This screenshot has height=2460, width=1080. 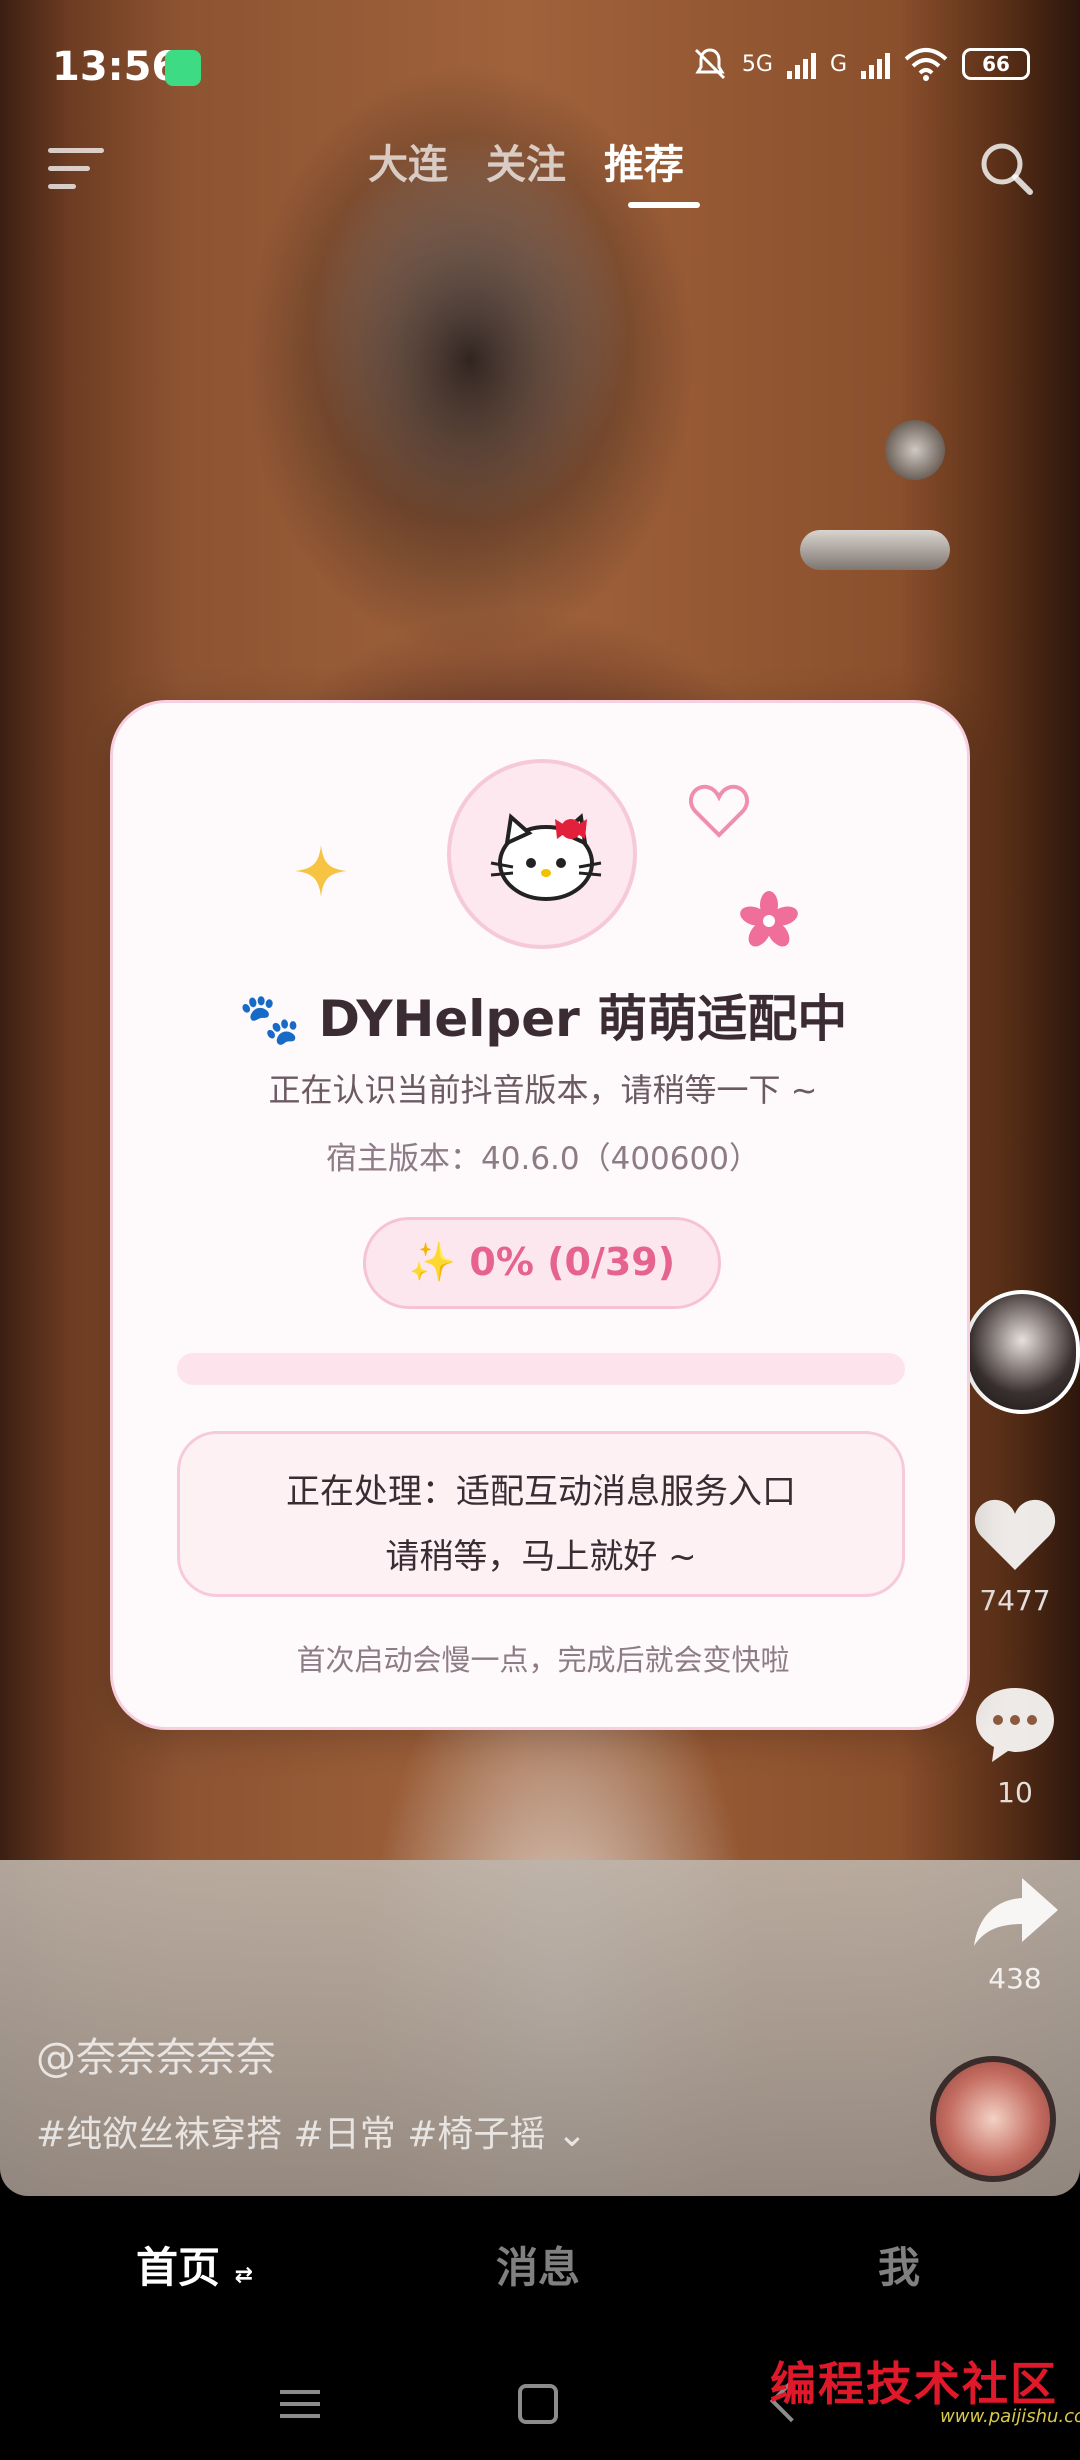 I want to click on progress-pill: ✨ 0% (0/39), so click(x=542, y=1263).